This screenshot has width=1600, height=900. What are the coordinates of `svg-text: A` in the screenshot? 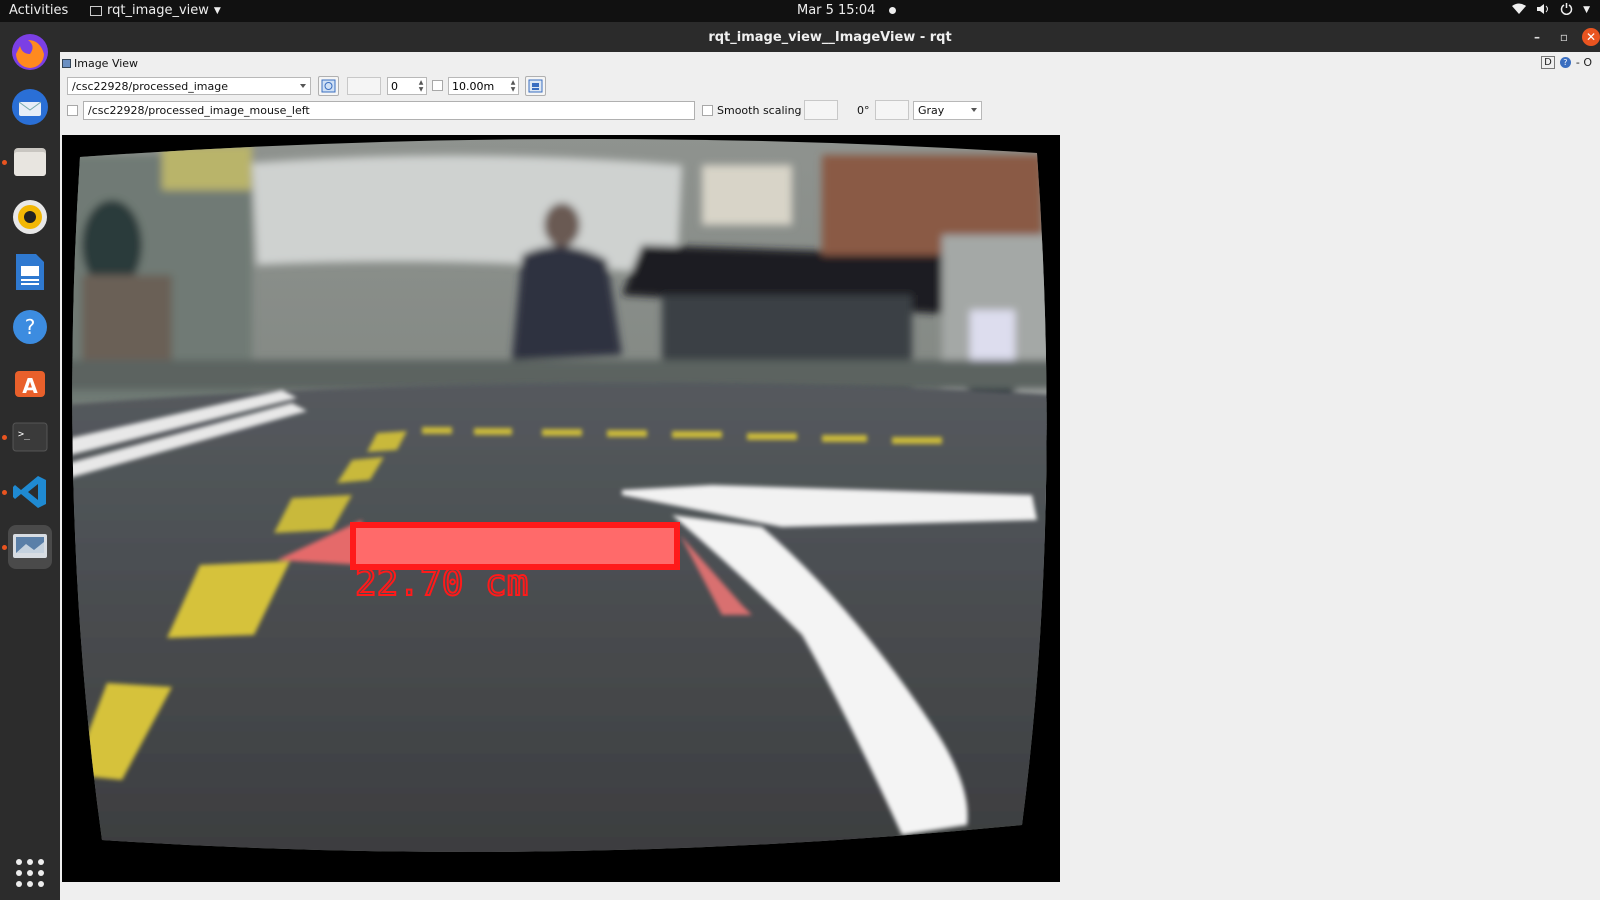 It's located at (30, 386).